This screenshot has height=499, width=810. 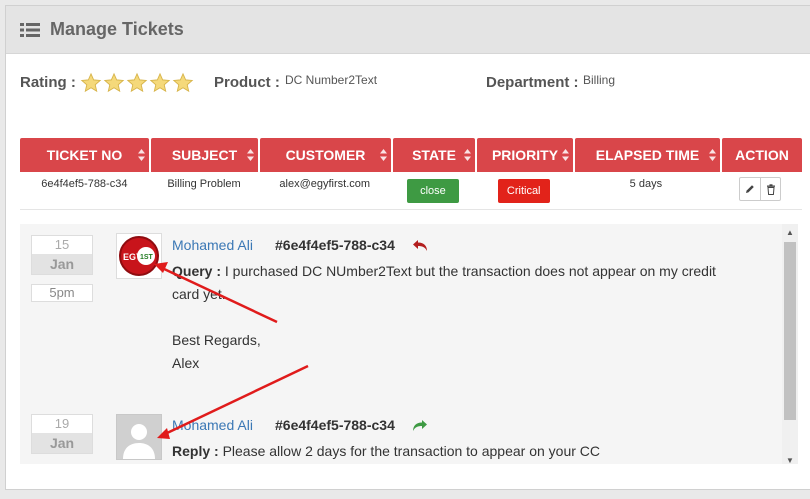 What do you see at coordinates (204, 184) in the screenshot?
I see `subject-cell: Billing Problem` at bounding box center [204, 184].